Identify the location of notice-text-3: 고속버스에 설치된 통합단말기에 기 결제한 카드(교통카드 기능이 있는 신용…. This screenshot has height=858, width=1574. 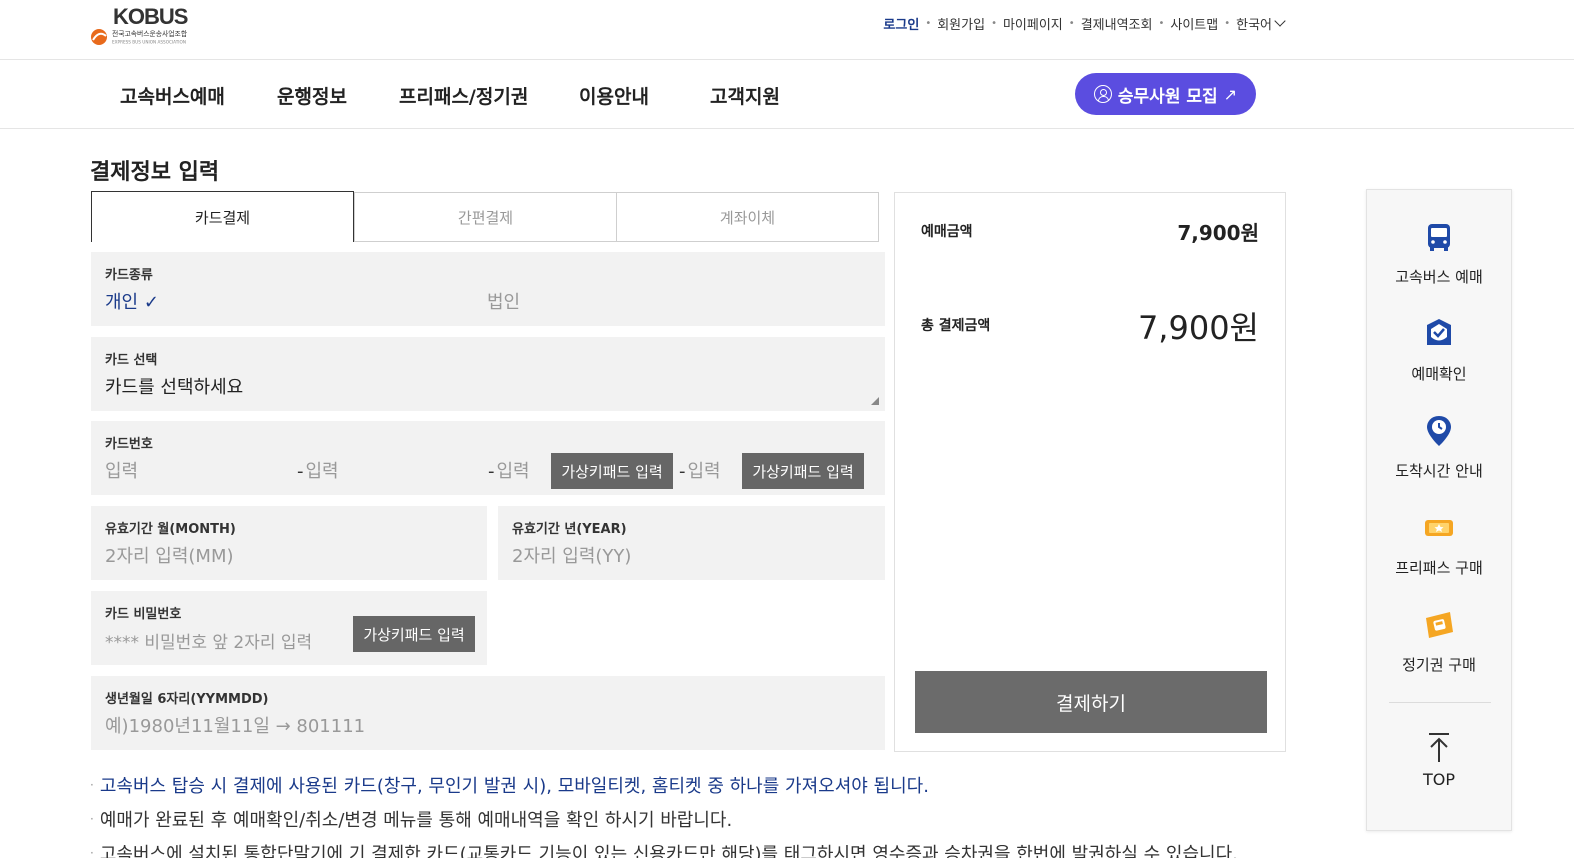
(668, 851).